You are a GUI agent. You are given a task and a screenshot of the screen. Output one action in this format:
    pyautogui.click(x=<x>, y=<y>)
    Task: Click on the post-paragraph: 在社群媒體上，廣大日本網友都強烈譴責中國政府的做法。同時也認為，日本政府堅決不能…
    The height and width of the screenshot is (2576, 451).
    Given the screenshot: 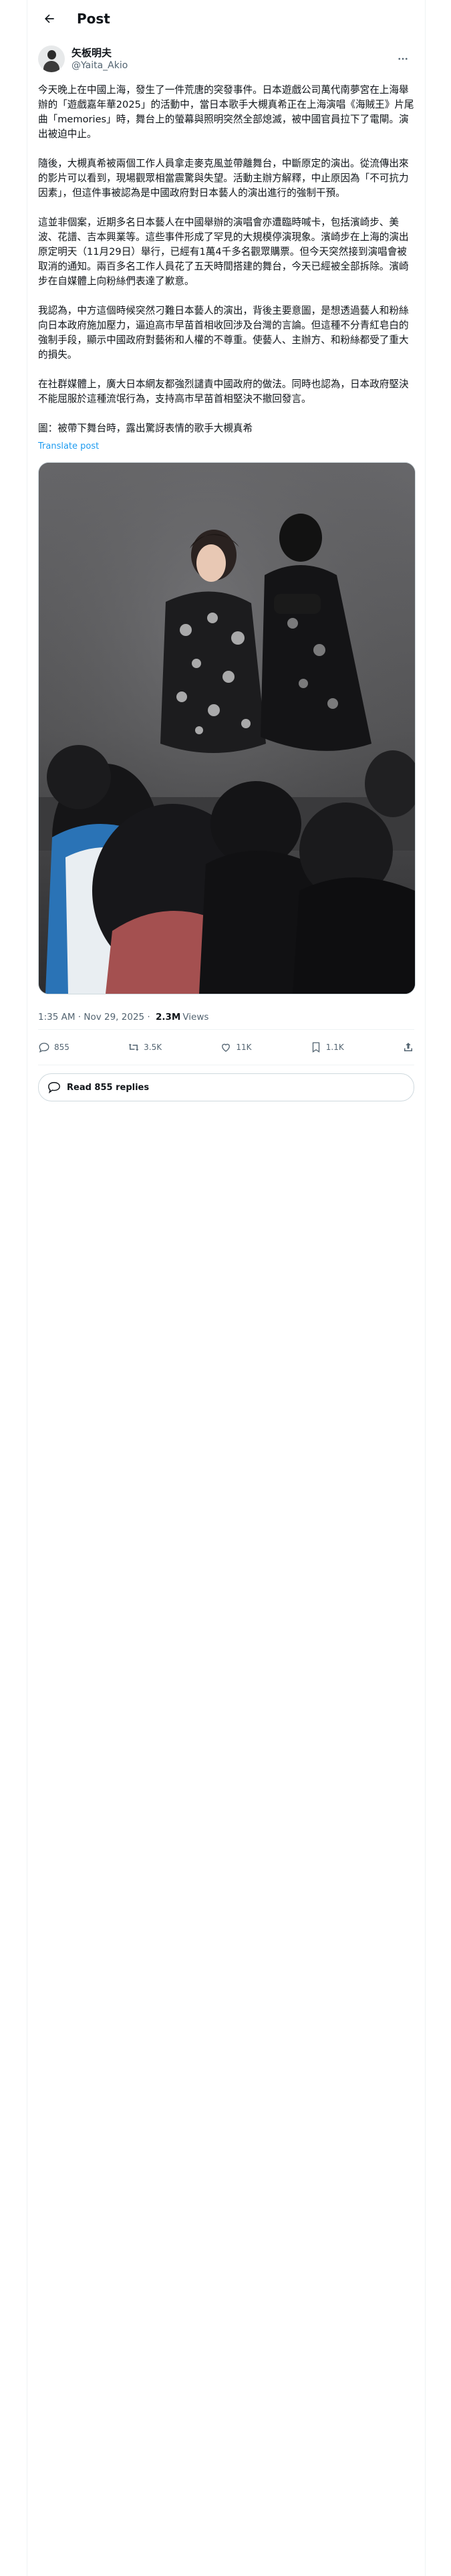 What is the action you would take?
    pyautogui.click(x=223, y=392)
    